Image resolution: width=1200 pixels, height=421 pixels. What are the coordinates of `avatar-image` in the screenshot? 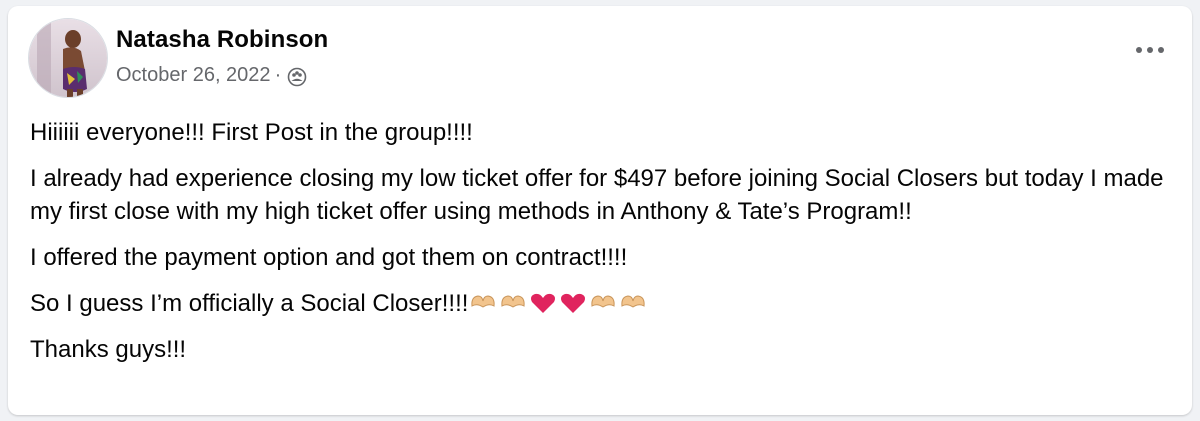 It's located at (68, 58).